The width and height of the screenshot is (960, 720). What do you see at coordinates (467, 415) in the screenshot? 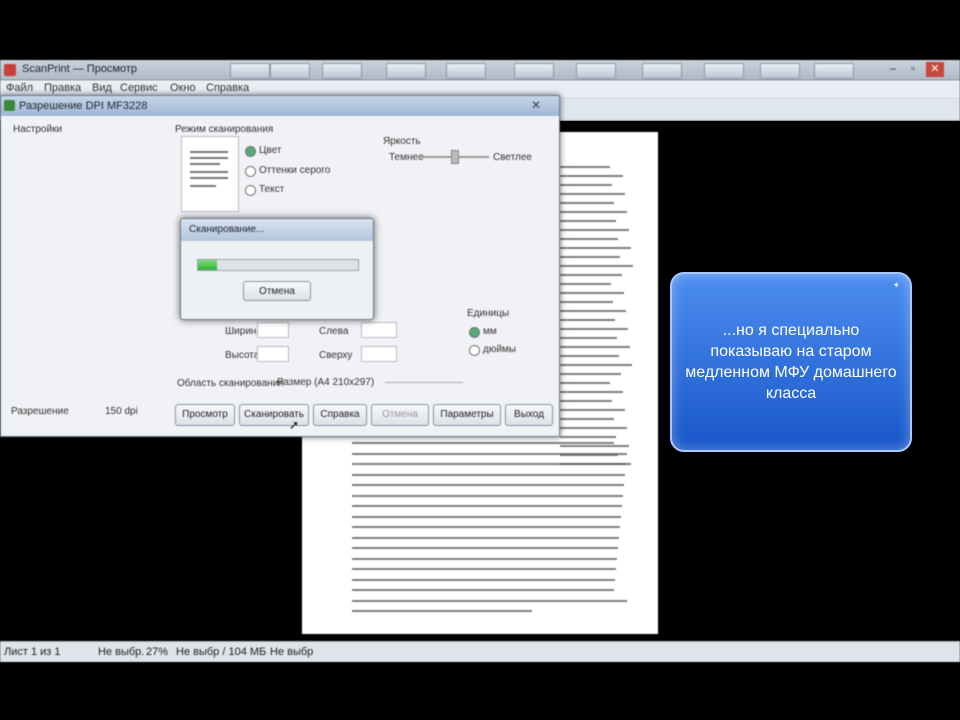
I see `options-button: Параметры` at bounding box center [467, 415].